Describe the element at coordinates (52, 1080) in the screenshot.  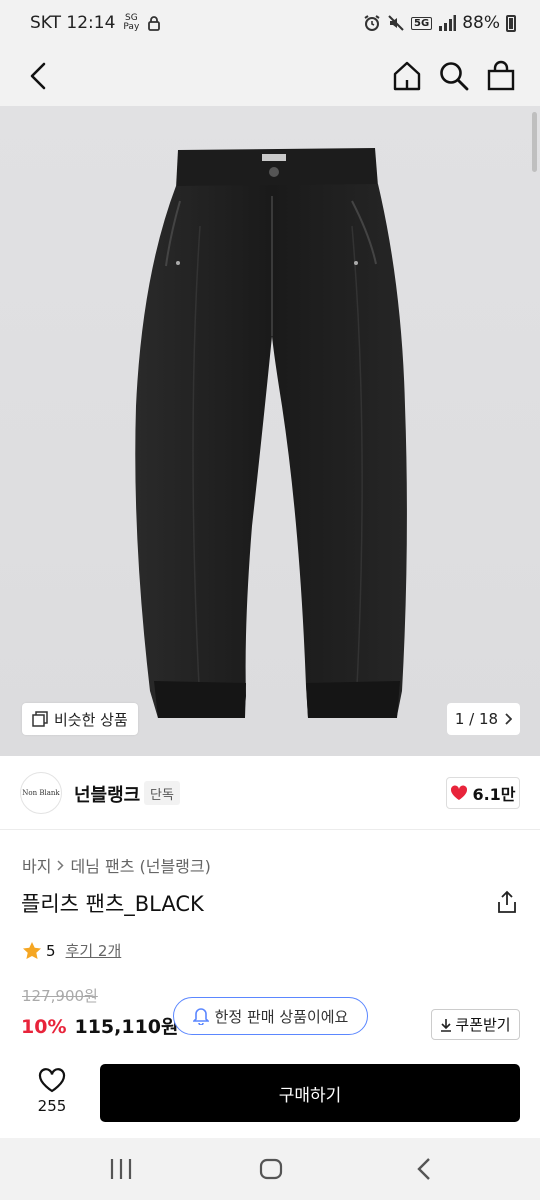
I see `heart-outline-icon` at that location.